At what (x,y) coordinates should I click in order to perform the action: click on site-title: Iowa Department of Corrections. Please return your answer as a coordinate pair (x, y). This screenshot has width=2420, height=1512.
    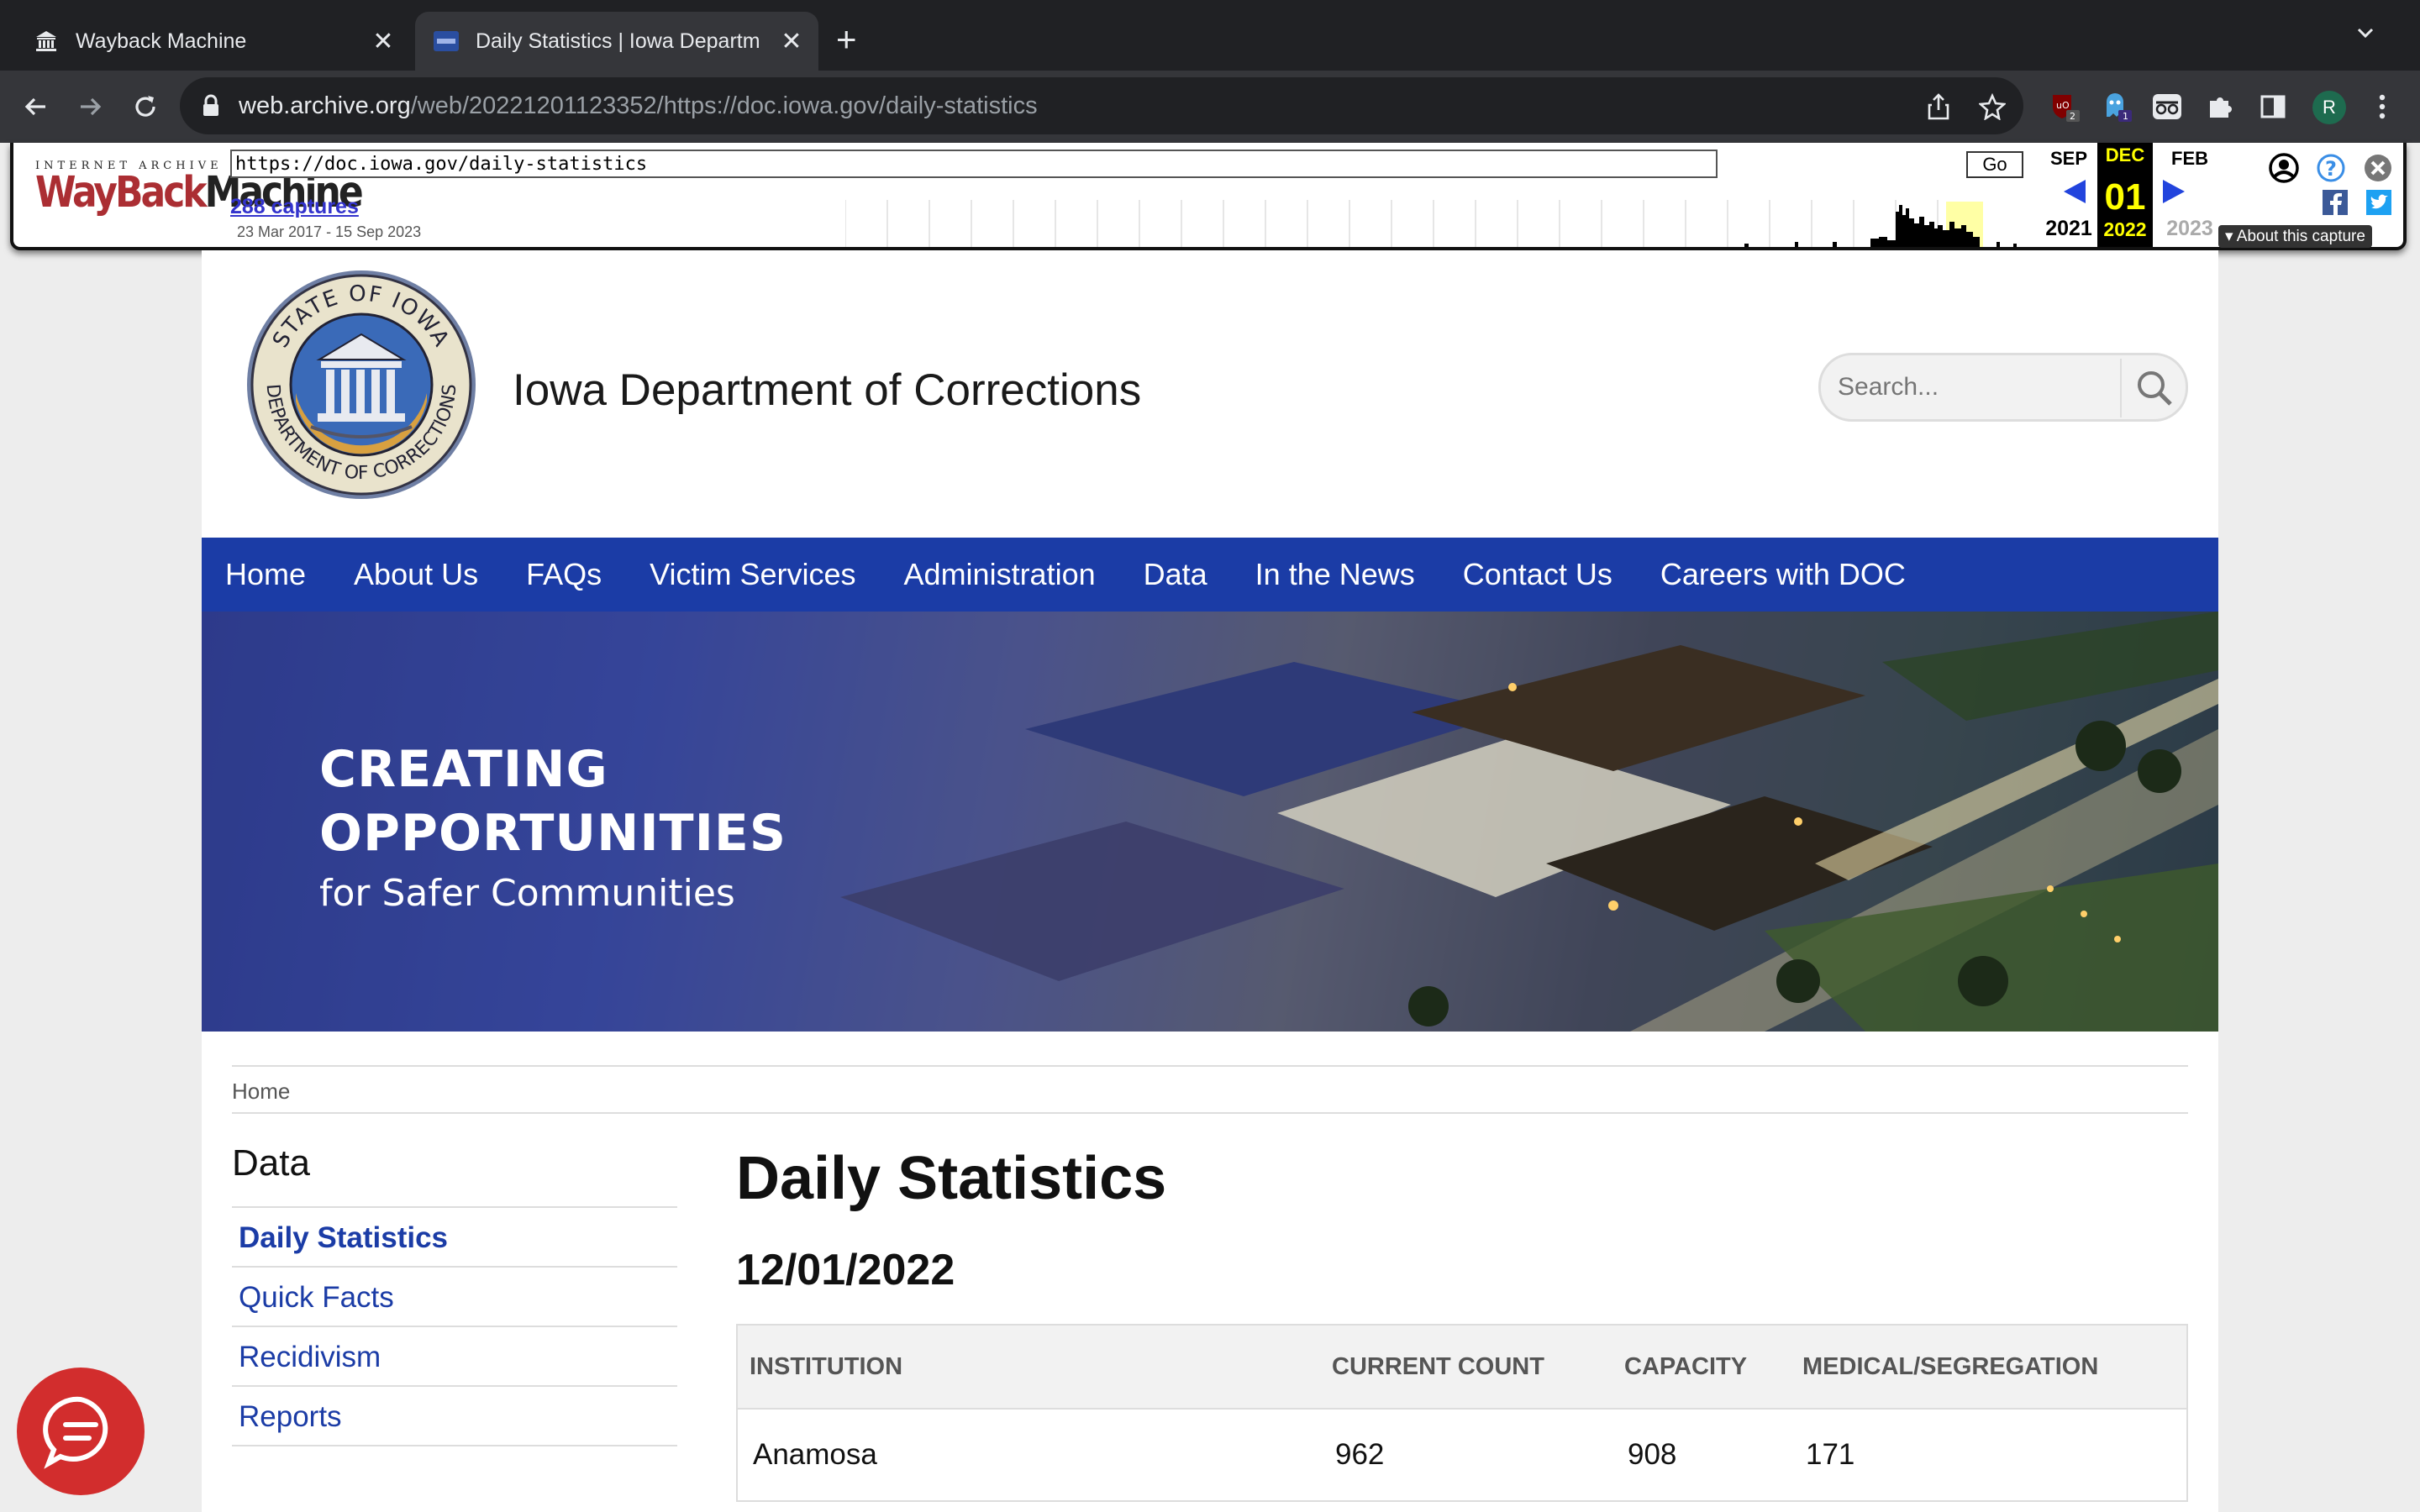
    Looking at the image, I should click on (827, 390).